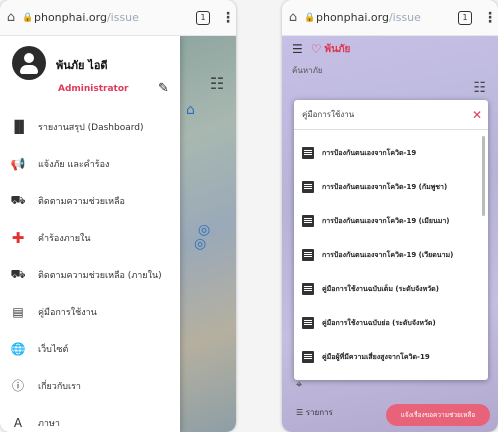  I want to click on drawer-item-manual: ▤ คู่มือการใช้งาน, so click(90, 311).